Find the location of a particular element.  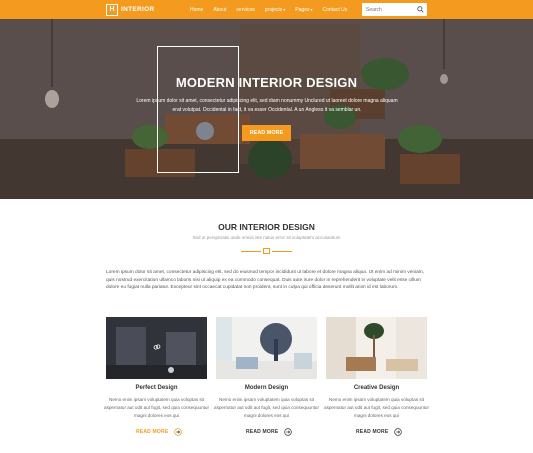

nav-item-services: services is located at coordinates (245, 10).